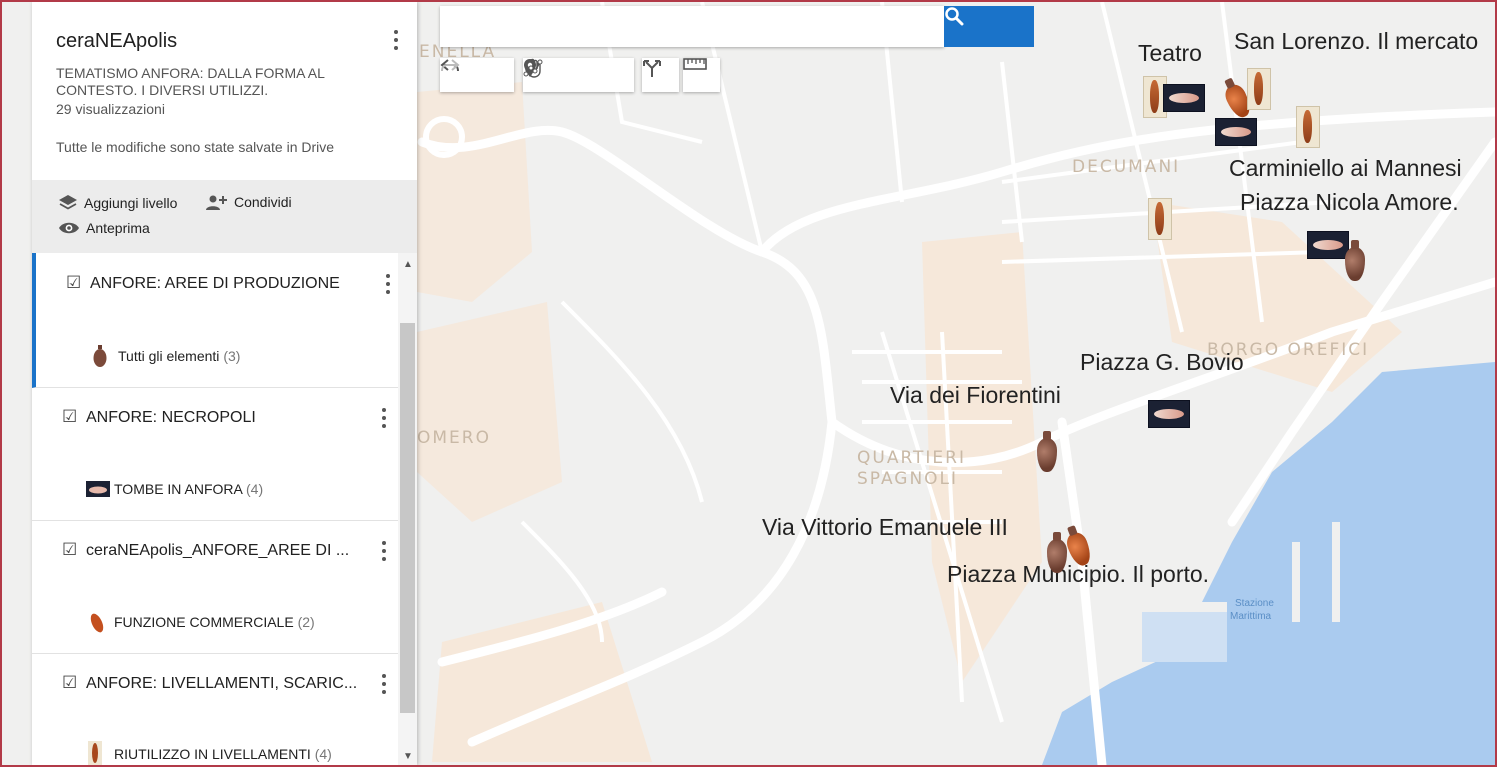 The width and height of the screenshot is (1497, 767). Describe the element at coordinates (407, 518) in the screenshot. I see `scrollbar-thumb` at that location.